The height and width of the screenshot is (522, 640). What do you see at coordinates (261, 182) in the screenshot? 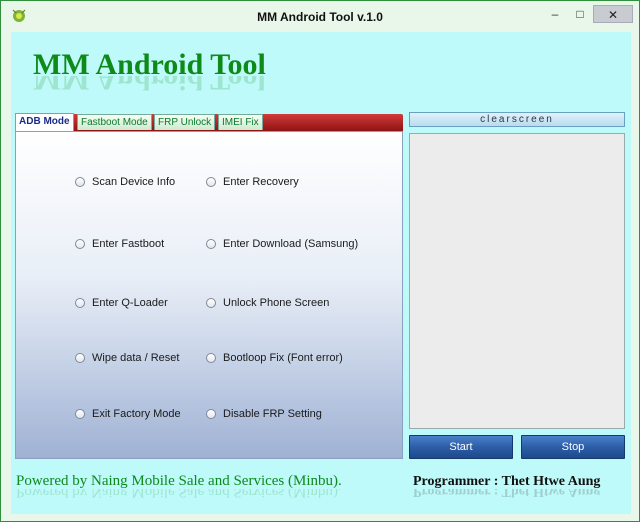
I see `option-label: Enter Recovery` at bounding box center [261, 182].